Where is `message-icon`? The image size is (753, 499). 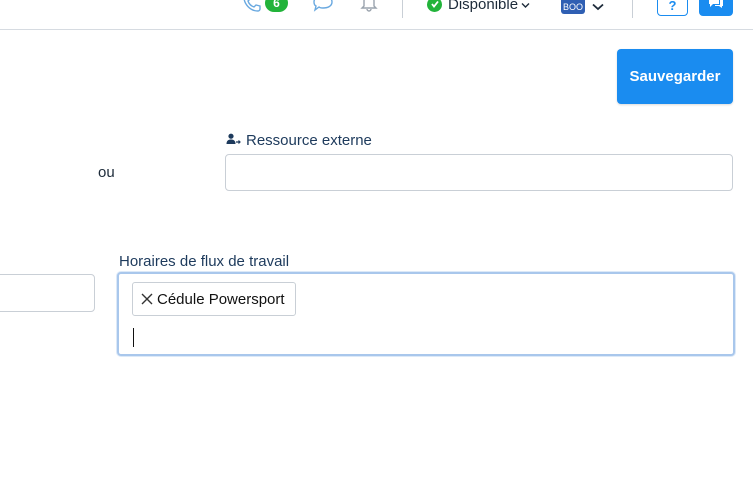 message-icon is located at coordinates (716, 7).